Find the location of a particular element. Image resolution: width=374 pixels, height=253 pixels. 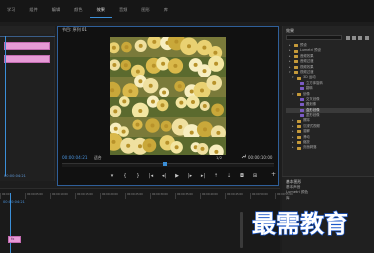

export-frame-icon: ◘ is located at coordinates (242, 176).